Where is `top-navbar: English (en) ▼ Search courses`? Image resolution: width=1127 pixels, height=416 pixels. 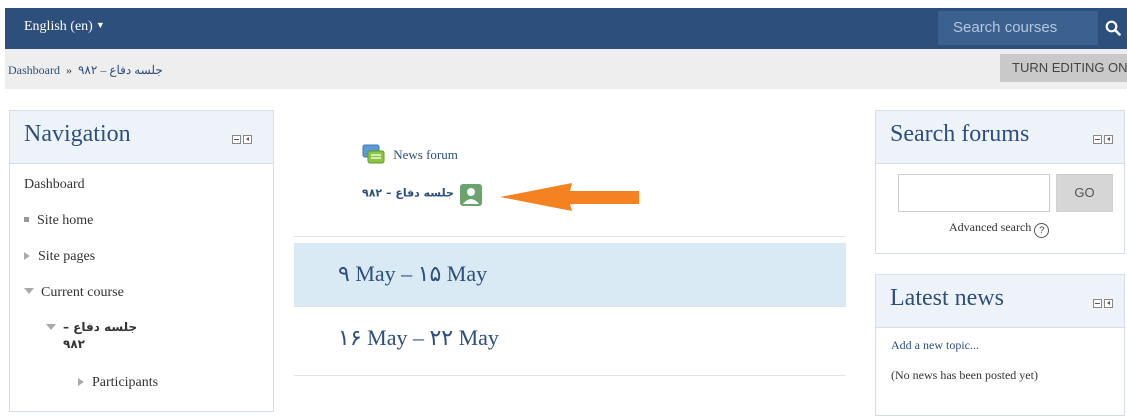
top-navbar: English (en) ▼ Search courses is located at coordinates (566, 28).